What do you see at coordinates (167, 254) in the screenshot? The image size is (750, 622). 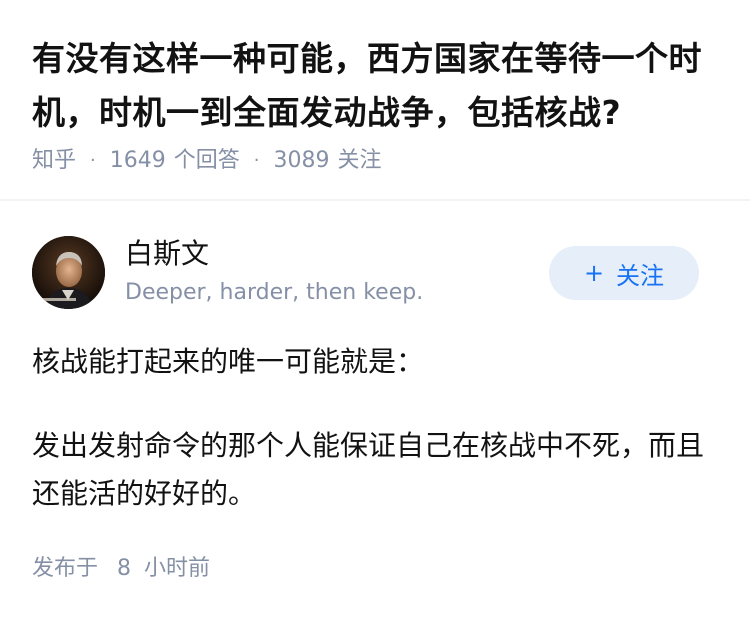 I see `author-name: 白斯文` at bounding box center [167, 254].